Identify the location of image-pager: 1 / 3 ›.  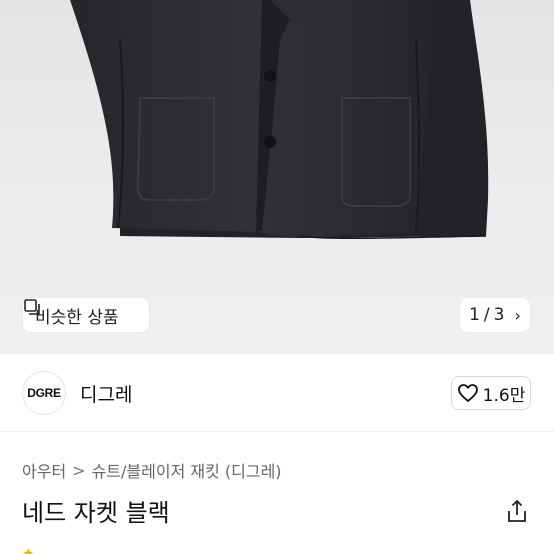
(495, 315).